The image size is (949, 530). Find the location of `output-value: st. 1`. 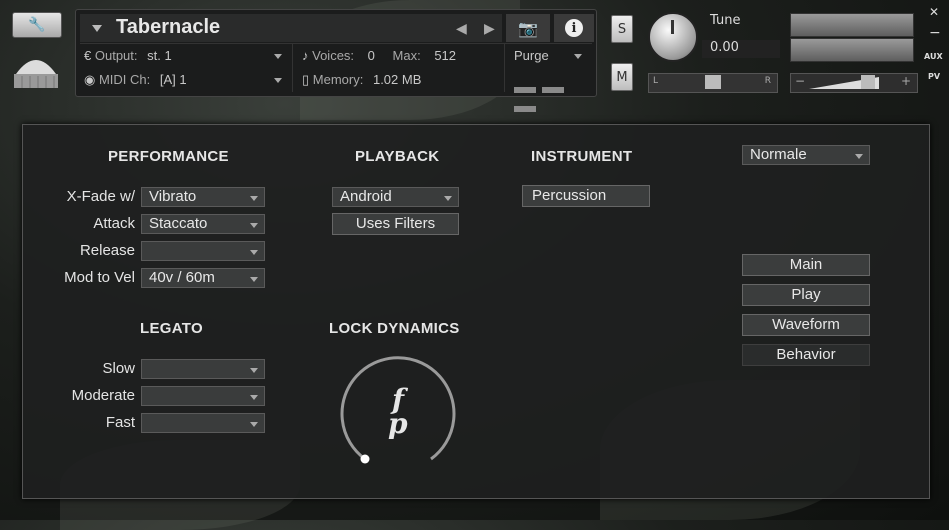

output-value: st. 1 is located at coordinates (159, 55).